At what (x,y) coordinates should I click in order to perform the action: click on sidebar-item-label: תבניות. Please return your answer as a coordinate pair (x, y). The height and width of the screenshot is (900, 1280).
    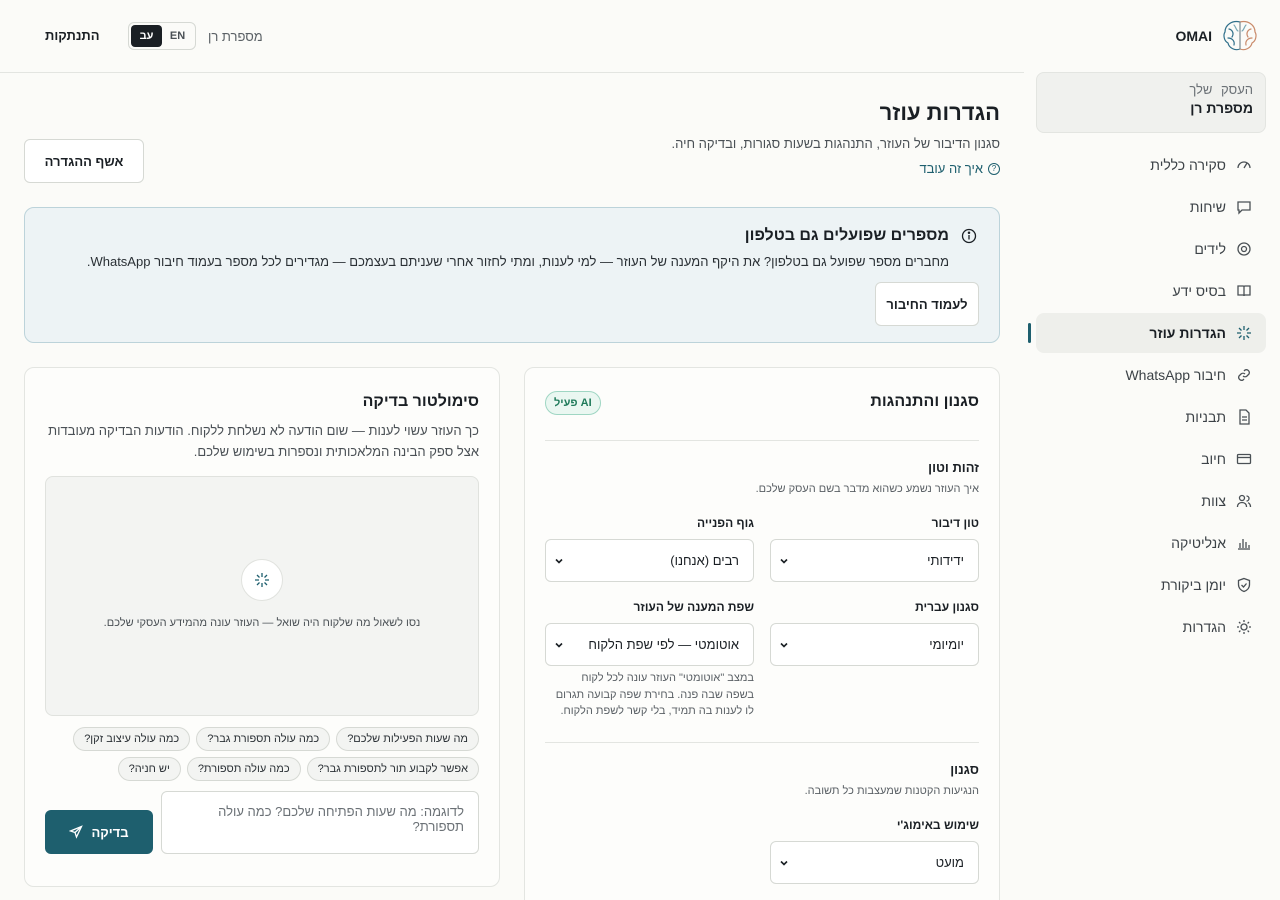
    Looking at the image, I should click on (1205, 417).